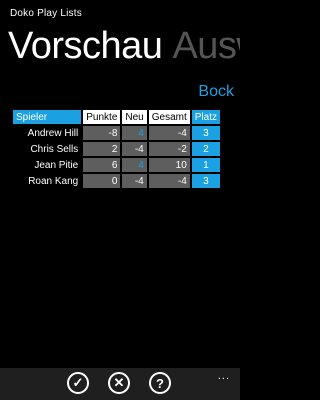  Describe the element at coordinates (205, 149) in the screenshot. I see `platz-cell: 2` at that location.